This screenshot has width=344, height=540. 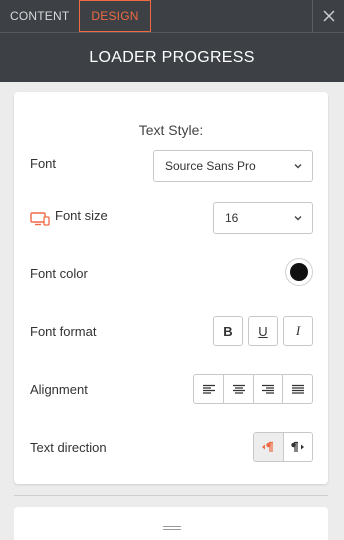 What do you see at coordinates (40, 219) in the screenshot?
I see `monitor-icon` at bounding box center [40, 219].